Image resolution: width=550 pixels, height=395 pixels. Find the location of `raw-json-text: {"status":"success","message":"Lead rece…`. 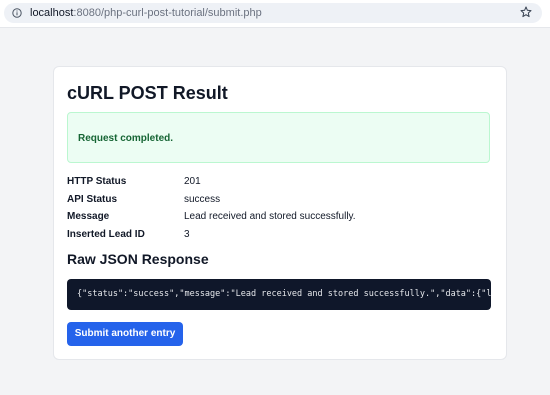

raw-json-text: {"status":"success","message":"Lead rece… is located at coordinates (284, 294).